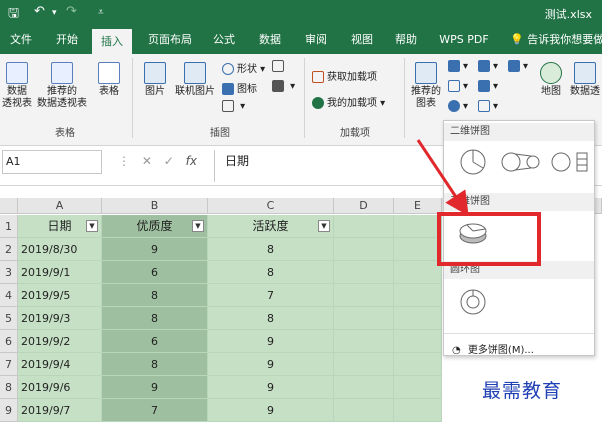 This screenshot has height=422, width=602. What do you see at coordinates (271, 295) in the screenshot?
I see `cell-activity: 7` at bounding box center [271, 295].